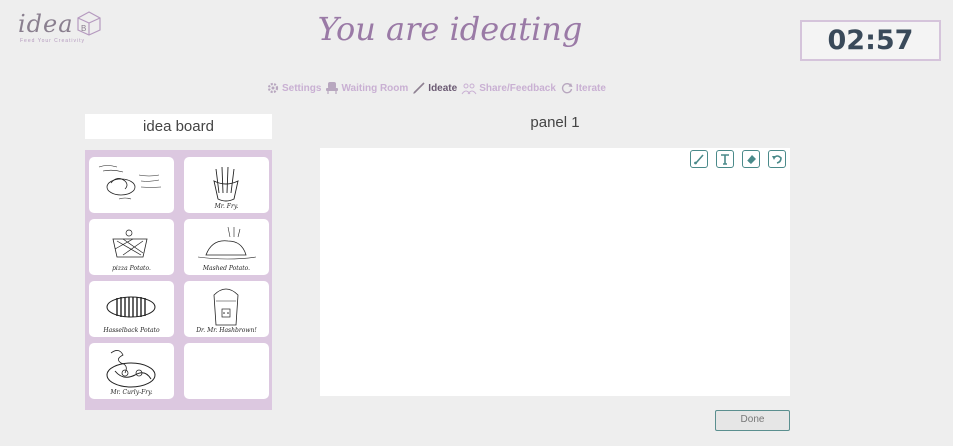 The height and width of the screenshot is (446, 953). I want to click on undo-icon, so click(777, 159).